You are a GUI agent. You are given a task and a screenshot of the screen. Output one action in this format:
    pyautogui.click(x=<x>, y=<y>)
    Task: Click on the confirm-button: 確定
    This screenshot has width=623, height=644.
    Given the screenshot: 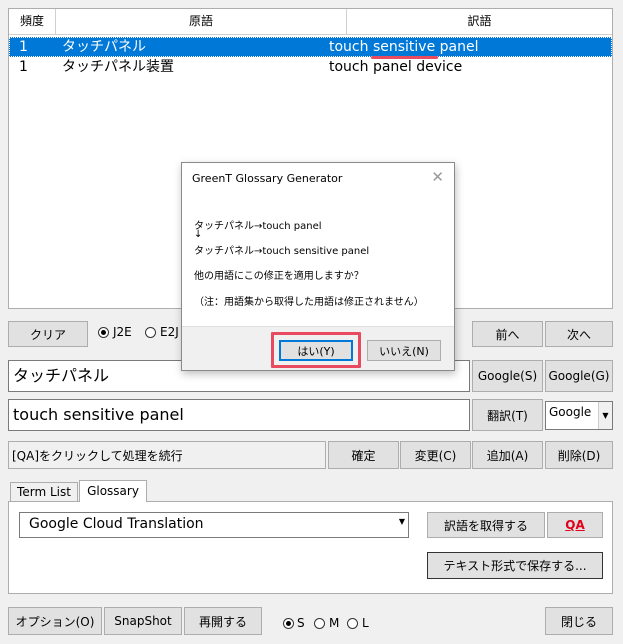 What is the action you would take?
    pyautogui.click(x=363, y=455)
    